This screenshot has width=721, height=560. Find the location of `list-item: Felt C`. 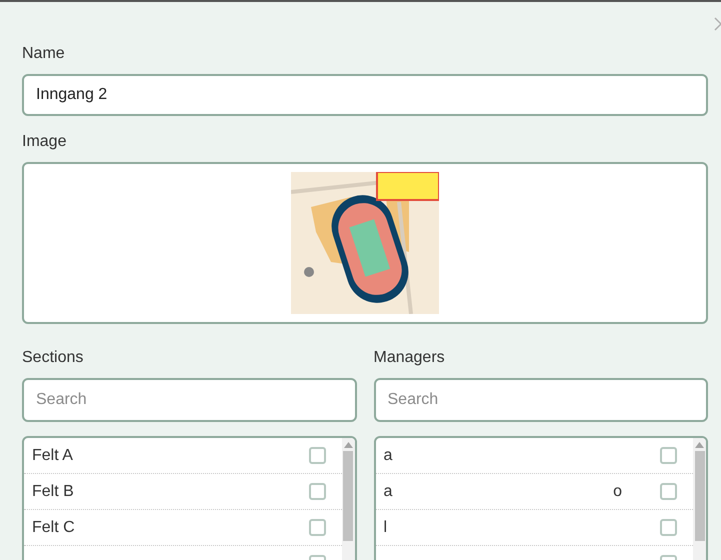

list-item: Felt C is located at coordinates (183, 528).